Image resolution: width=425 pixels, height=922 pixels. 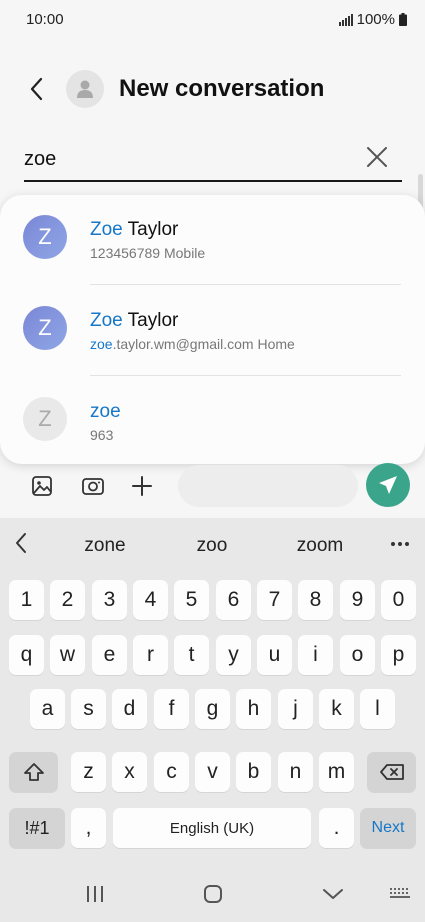 I want to click on key-2: 2, so click(x=67, y=600).